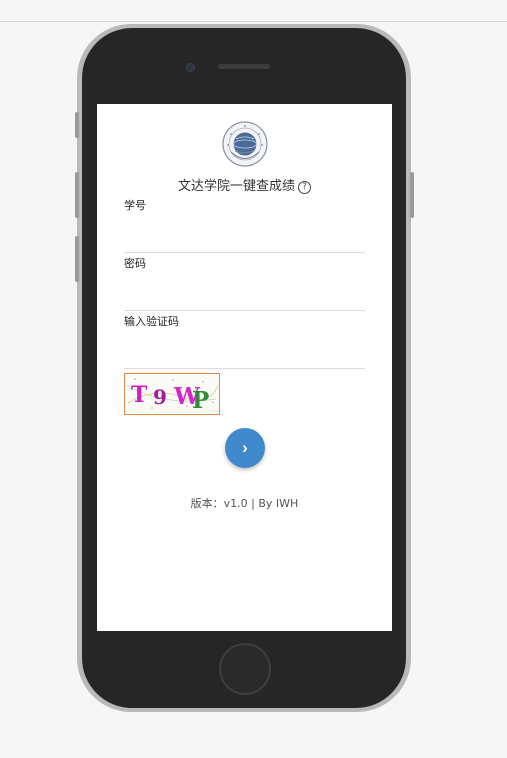 This screenshot has height=758, width=507. What do you see at coordinates (245, 144) in the screenshot?
I see `college-logo` at bounding box center [245, 144].